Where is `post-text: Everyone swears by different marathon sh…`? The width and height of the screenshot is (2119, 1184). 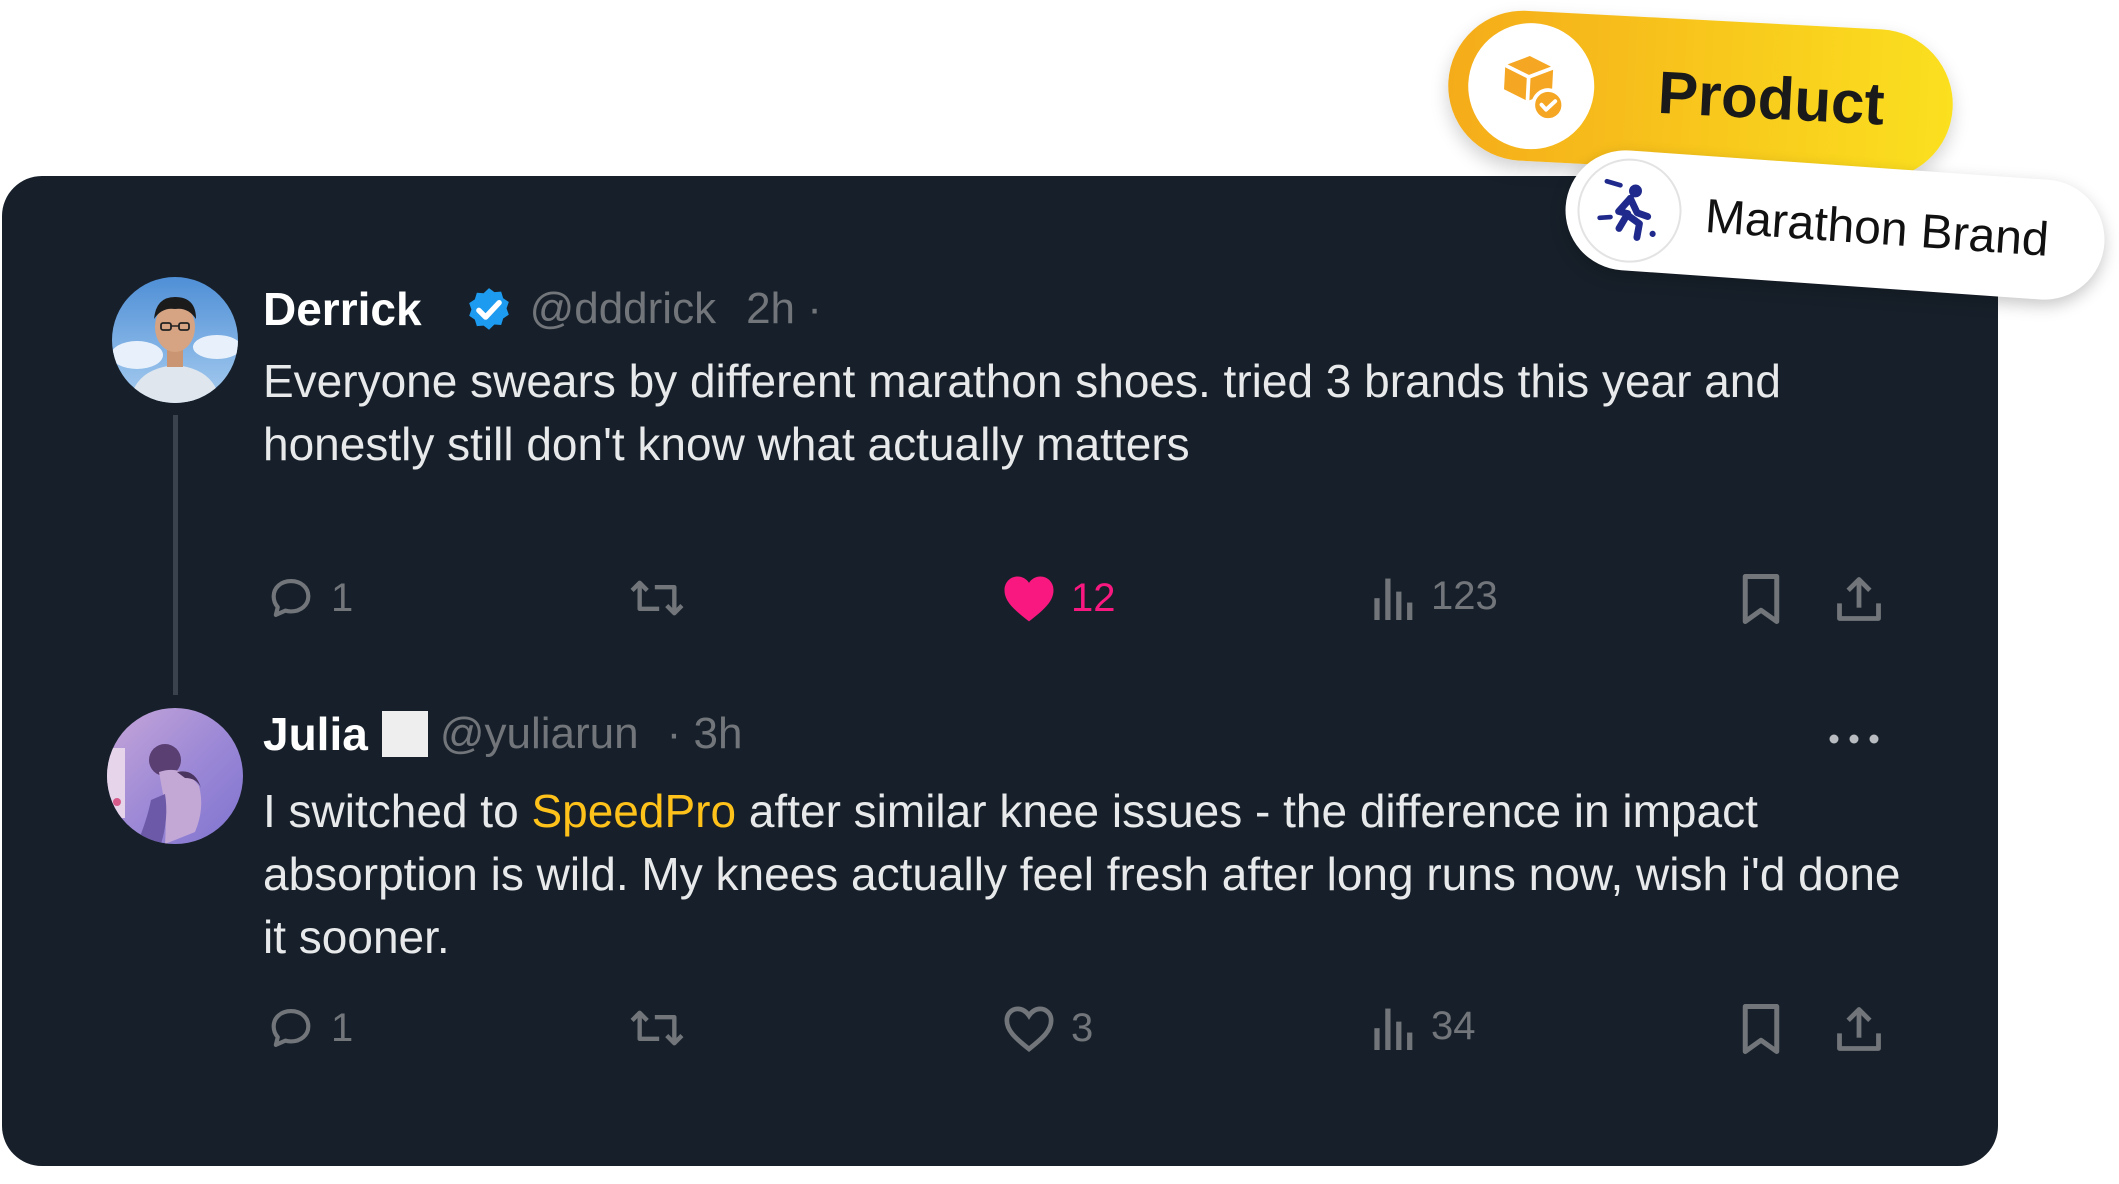 post-text: Everyone swears by different marathon sh… is located at coordinates (1022, 412).